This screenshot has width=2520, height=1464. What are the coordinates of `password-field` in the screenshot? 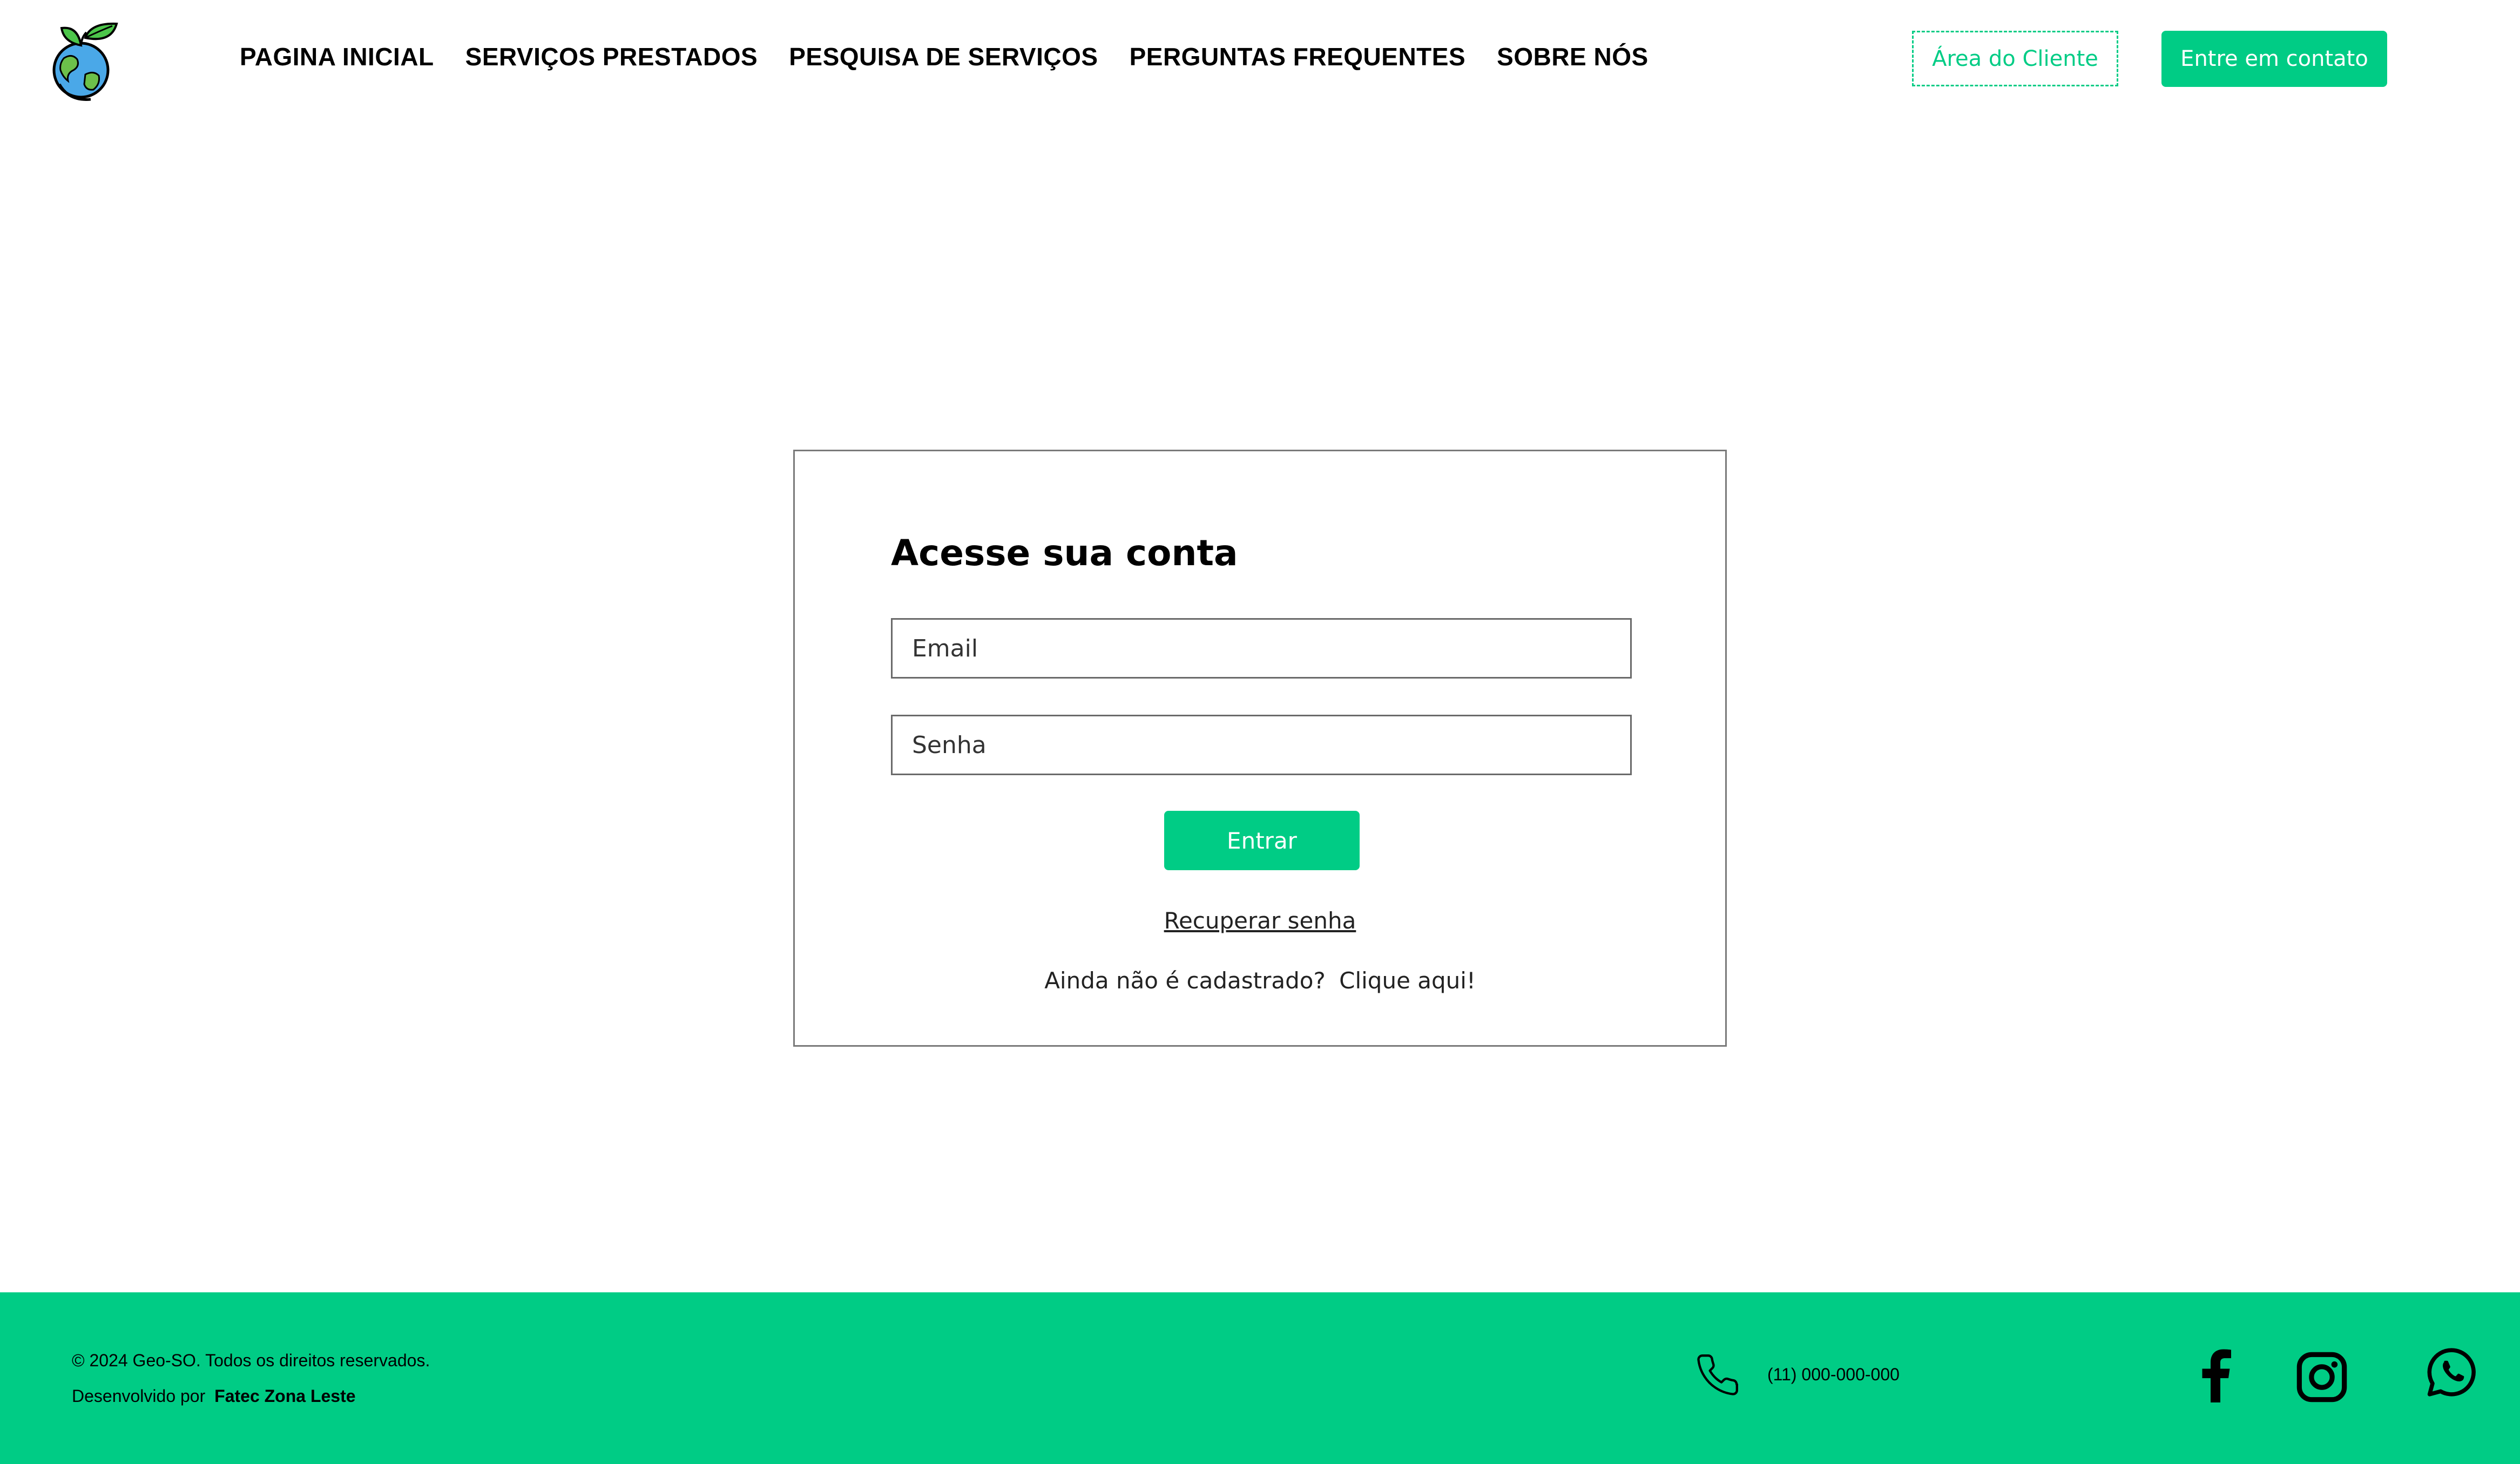 It's located at (1261, 745).